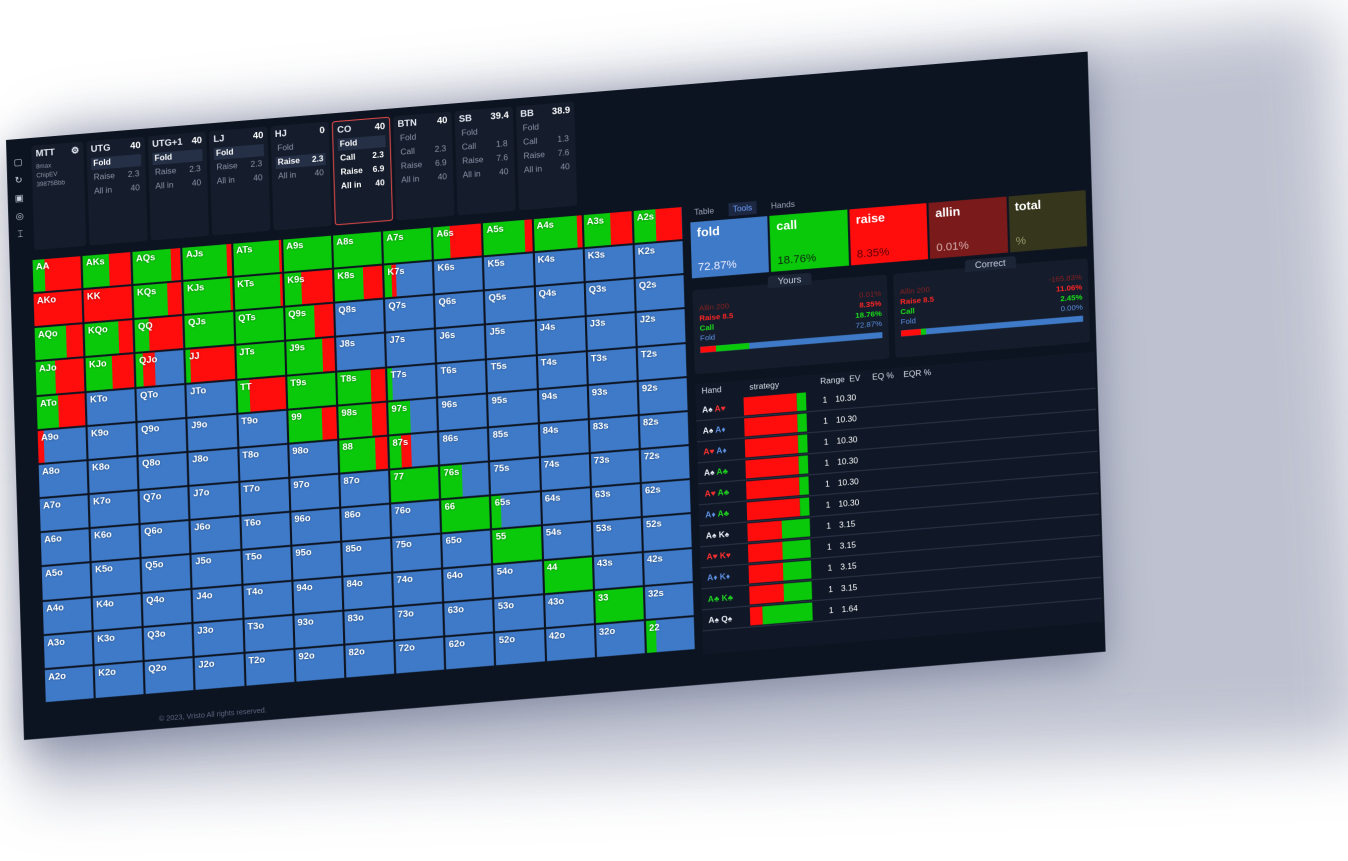 Image resolution: width=1348 pixels, height=861 pixels. Describe the element at coordinates (567, 540) in the screenshot. I see `hand-cell: 54s` at that location.